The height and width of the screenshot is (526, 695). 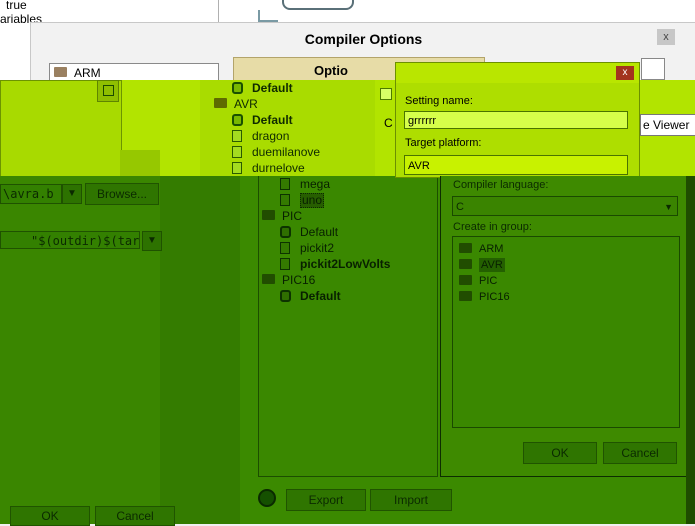 What do you see at coordinates (326, 500) in the screenshot?
I see `export-button: Export` at bounding box center [326, 500].